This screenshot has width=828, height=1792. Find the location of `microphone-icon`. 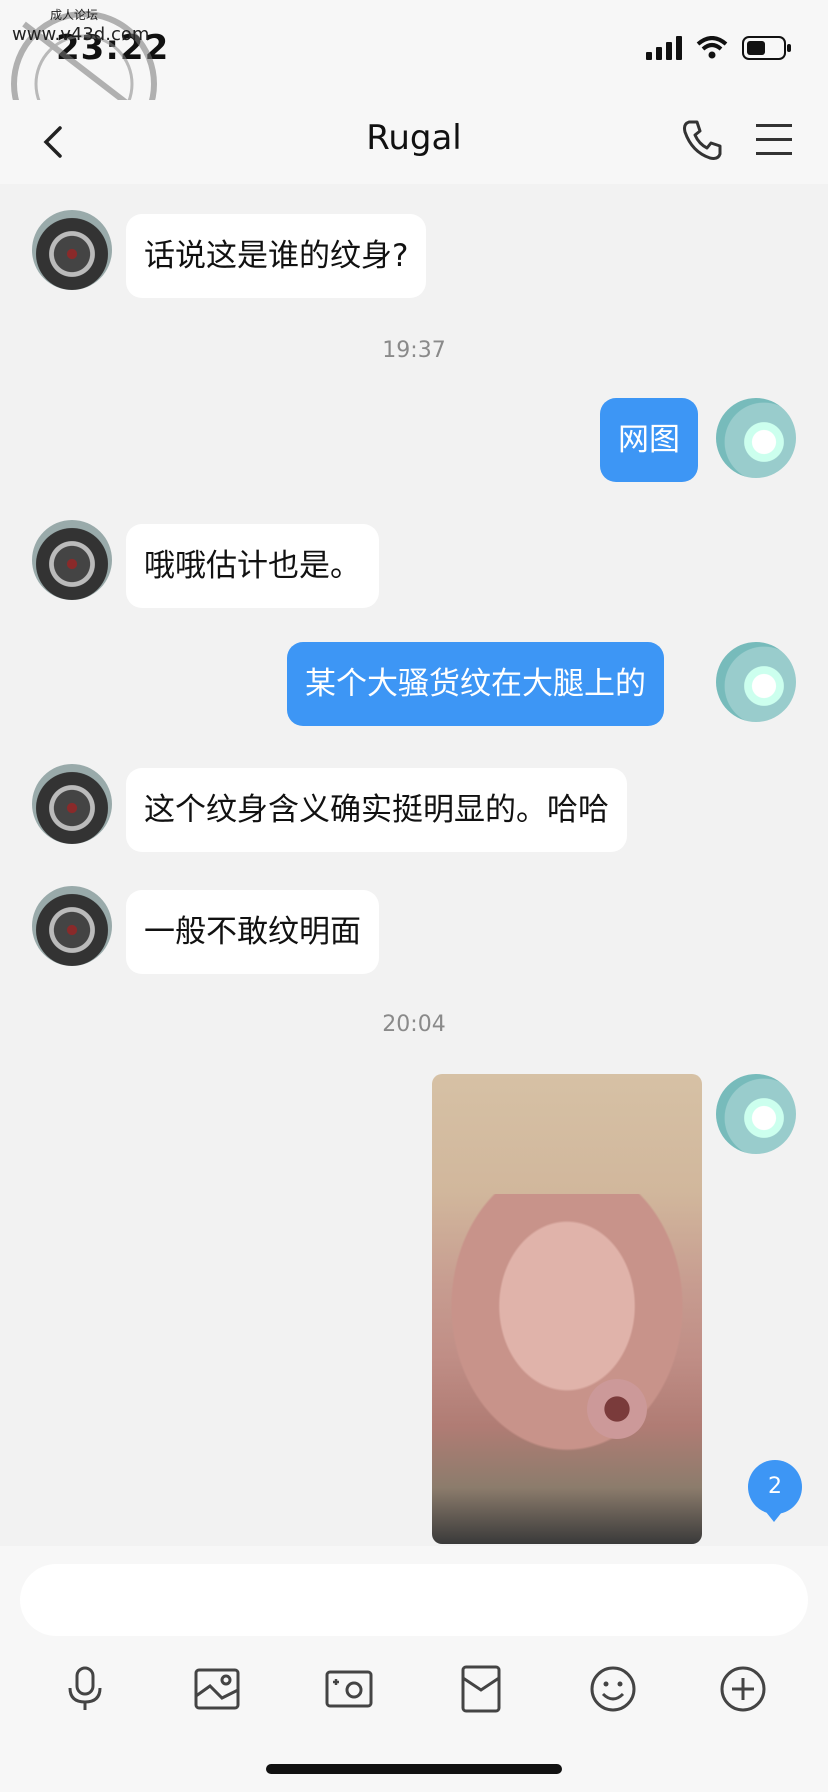

microphone-icon is located at coordinates (85, 1689).